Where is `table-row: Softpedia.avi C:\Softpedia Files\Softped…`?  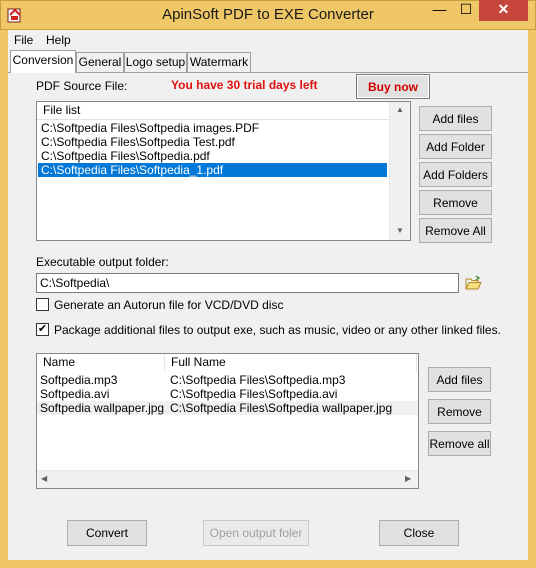 table-row: Softpedia.avi C:\Softpedia Files\Softped… is located at coordinates (227, 394).